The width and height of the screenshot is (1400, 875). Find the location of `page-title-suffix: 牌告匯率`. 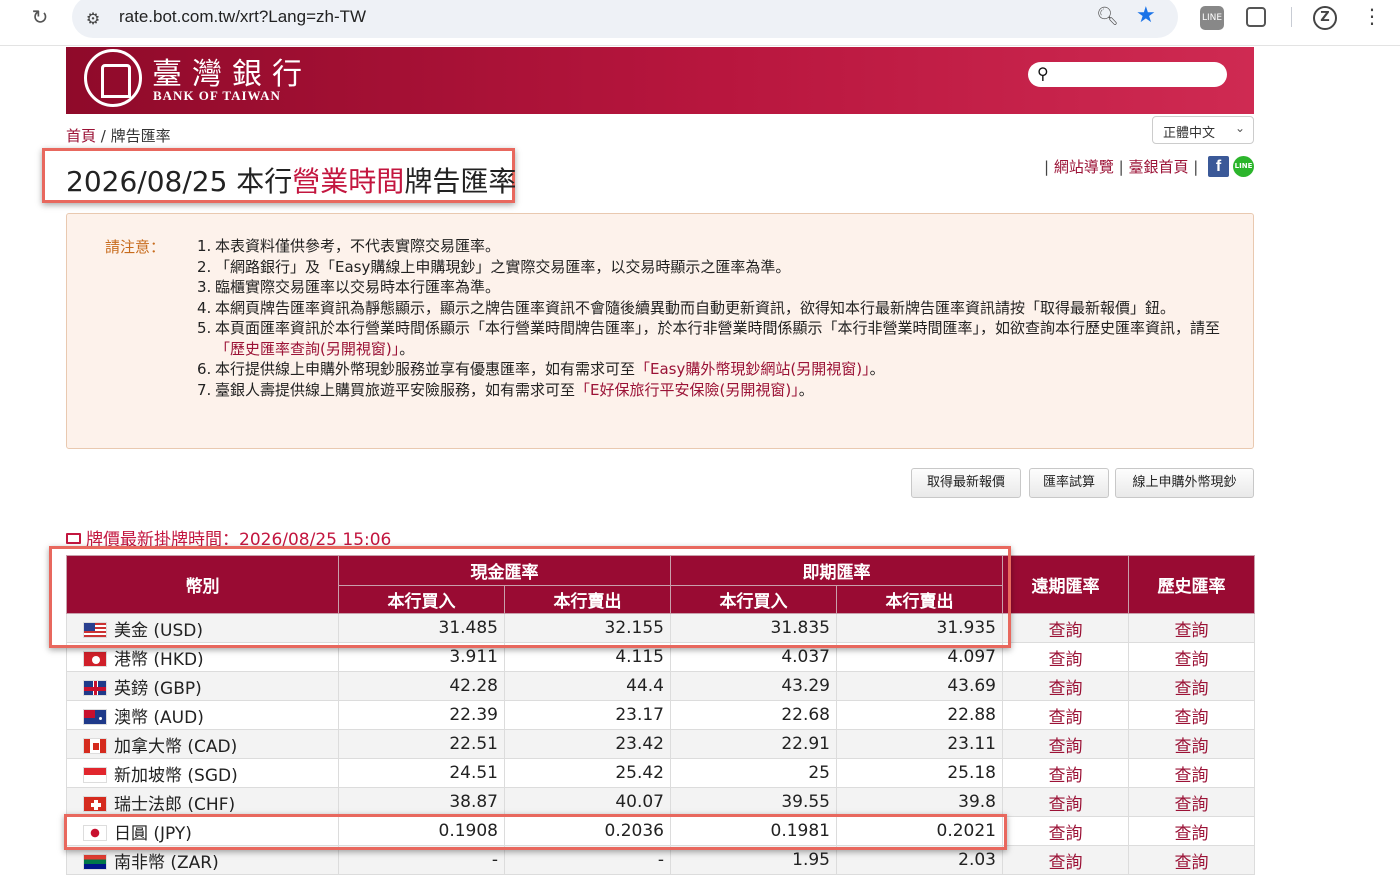

page-title-suffix: 牌告匯率 is located at coordinates (460, 181).